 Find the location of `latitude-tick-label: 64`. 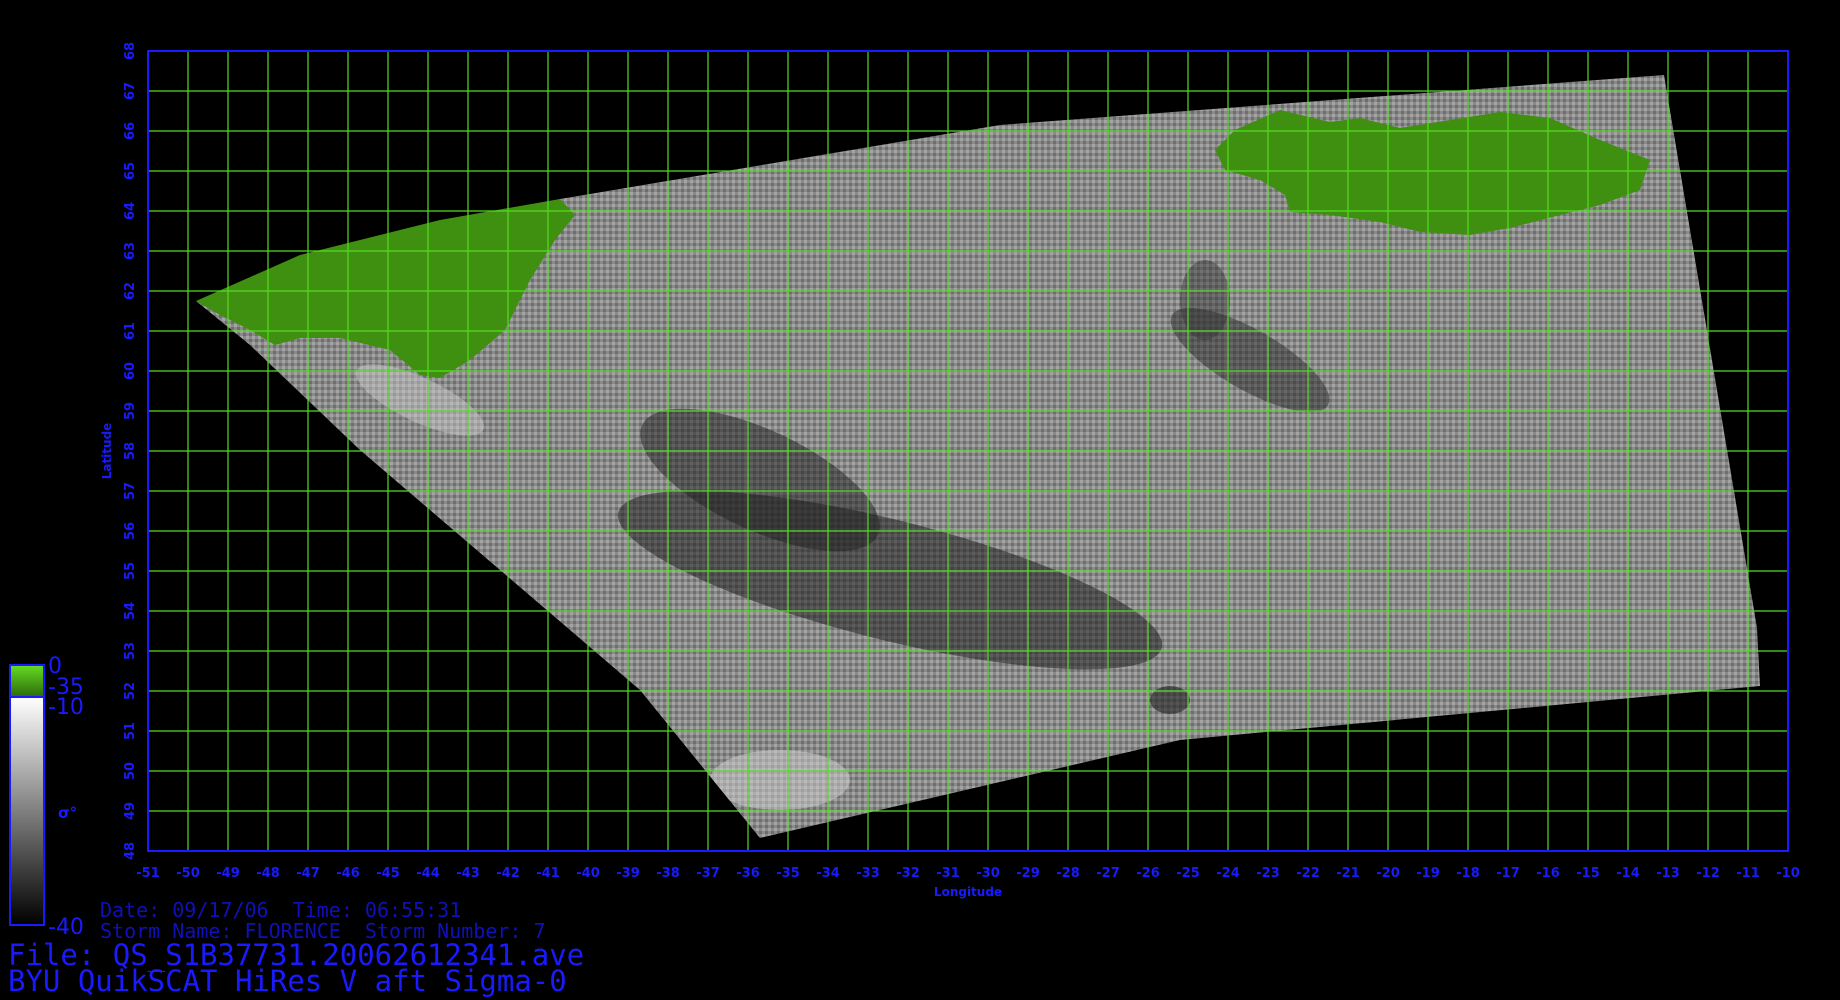

latitude-tick-label: 64 is located at coordinates (130, 211).